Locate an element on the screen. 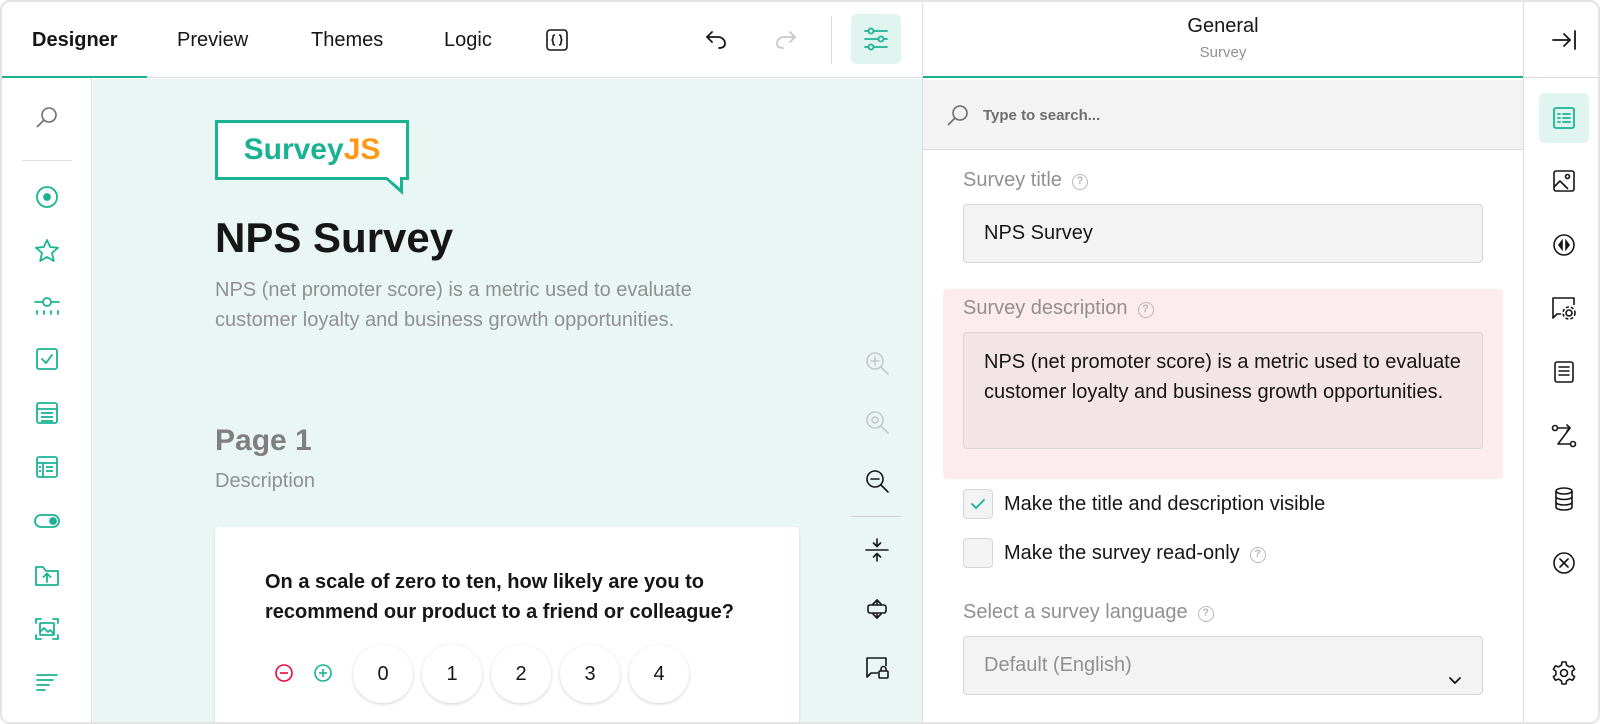  remove-rate-icon is located at coordinates (284, 673).